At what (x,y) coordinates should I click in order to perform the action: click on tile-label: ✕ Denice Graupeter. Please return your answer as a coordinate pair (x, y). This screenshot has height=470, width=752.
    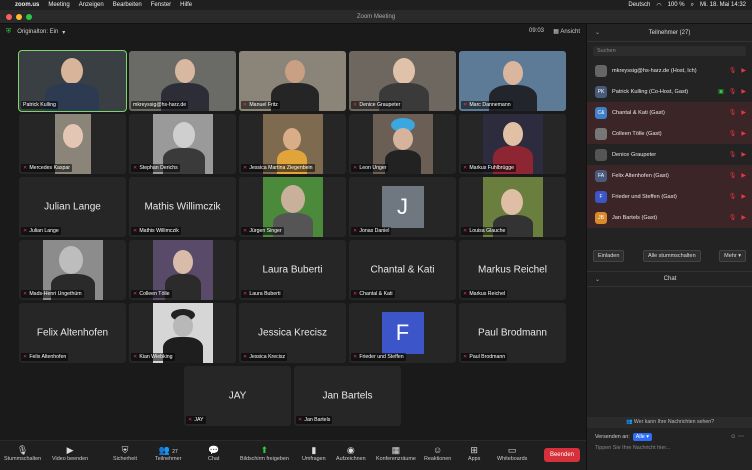
    Looking at the image, I should click on (377, 105).